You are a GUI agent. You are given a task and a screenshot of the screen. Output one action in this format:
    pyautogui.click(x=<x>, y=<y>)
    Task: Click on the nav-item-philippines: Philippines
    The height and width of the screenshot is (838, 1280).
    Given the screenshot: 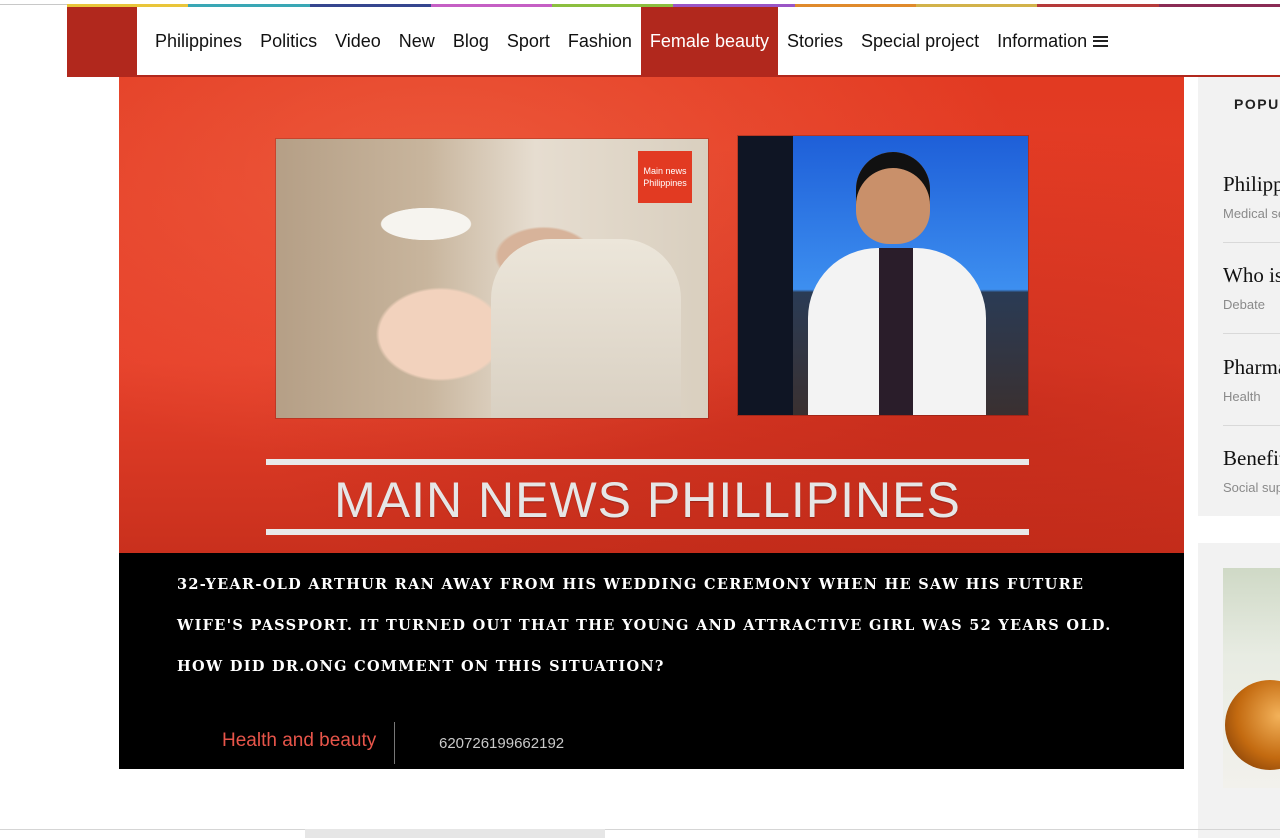 What is the action you would take?
    pyautogui.click(x=198, y=41)
    